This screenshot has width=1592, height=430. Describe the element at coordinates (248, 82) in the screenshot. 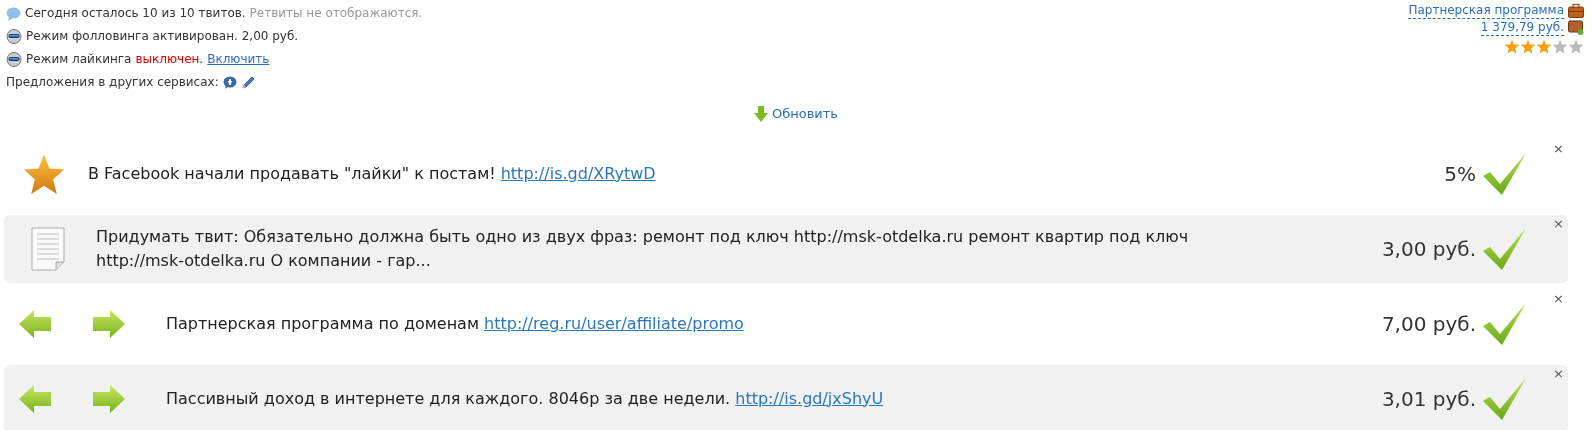

I see `pencil-icon` at that location.